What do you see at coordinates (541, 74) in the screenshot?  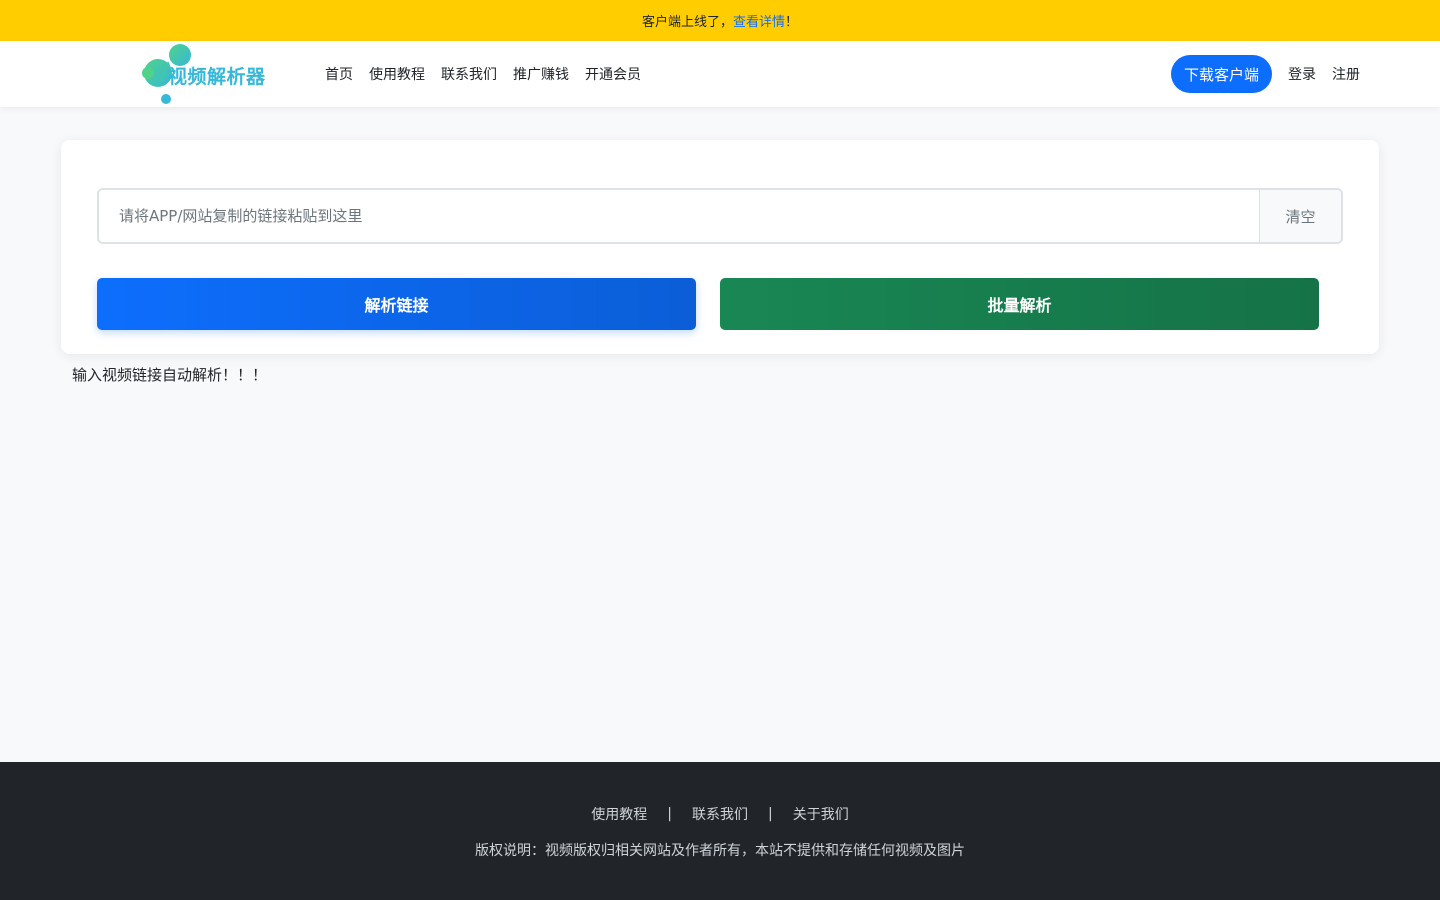 I see `nav-promote: 推广赚钱` at bounding box center [541, 74].